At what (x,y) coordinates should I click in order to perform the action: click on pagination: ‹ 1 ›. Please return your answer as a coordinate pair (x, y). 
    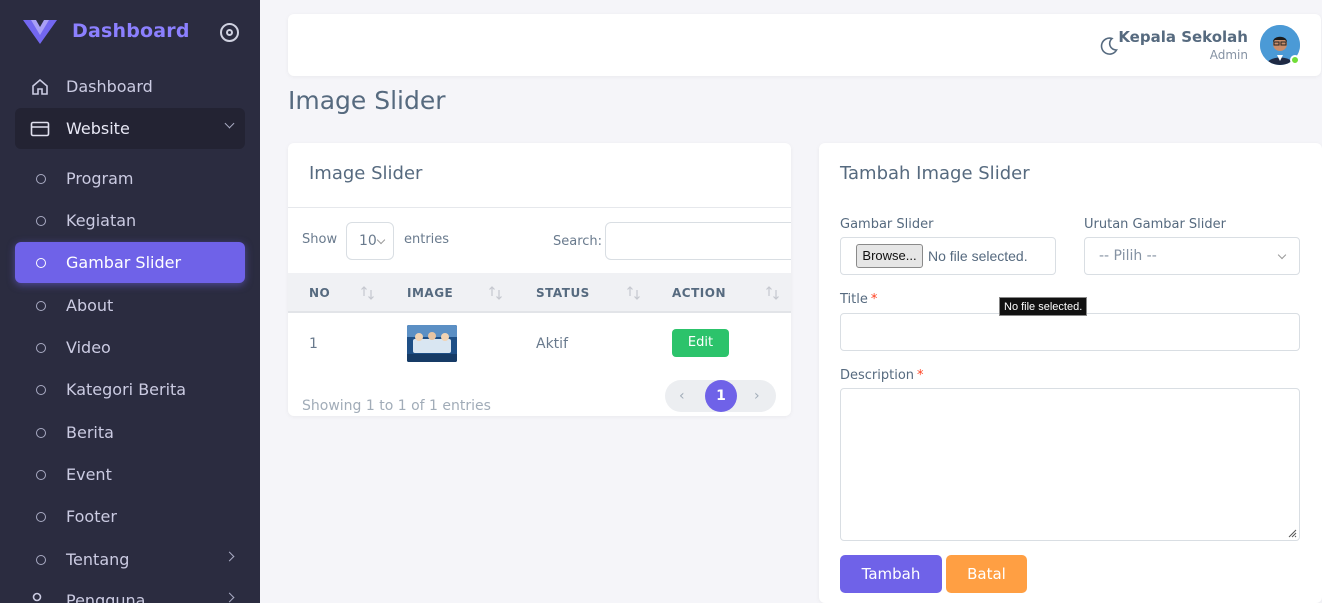
    Looking at the image, I should click on (720, 396).